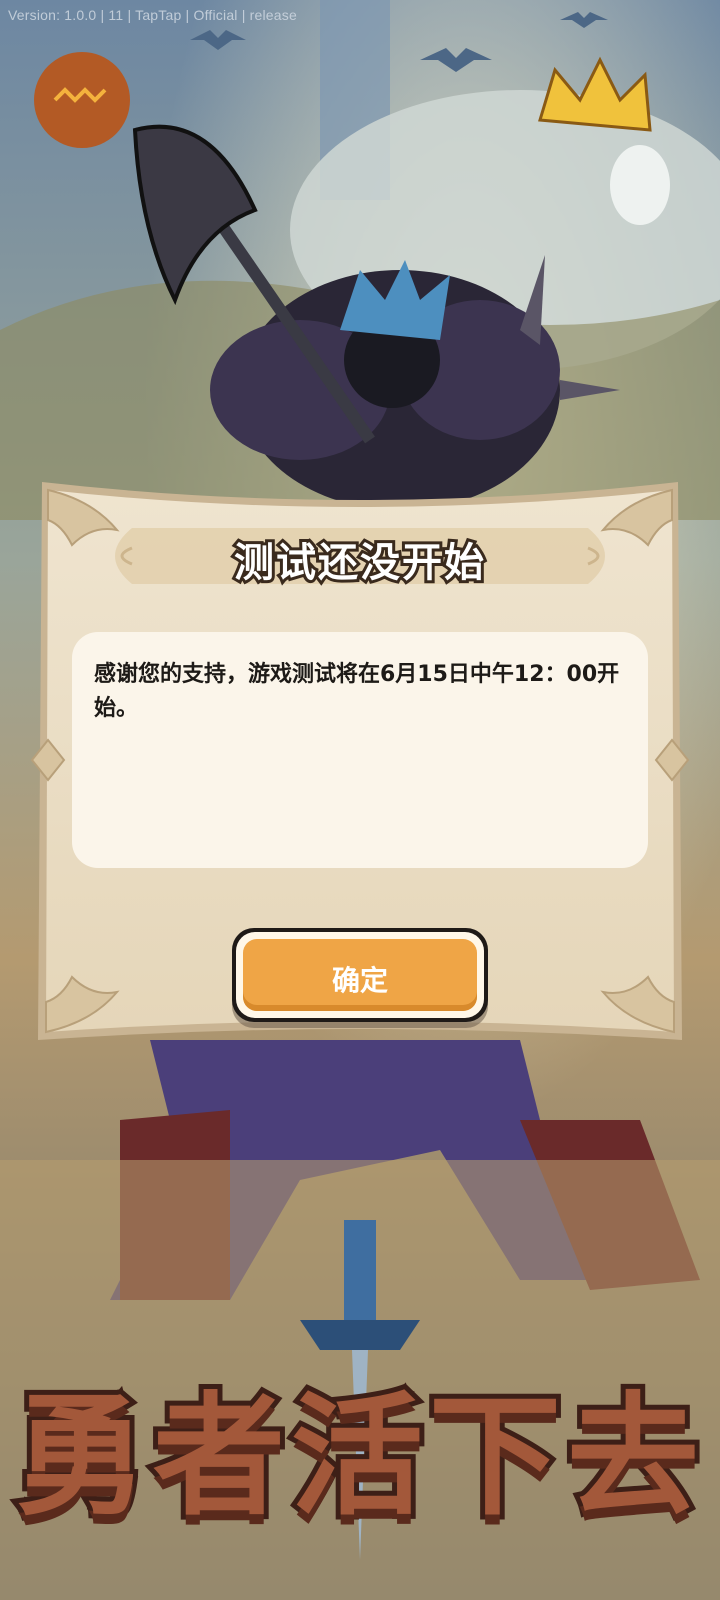 This screenshot has height=1600, width=720. I want to click on confirm-button: 确定, so click(360, 978).